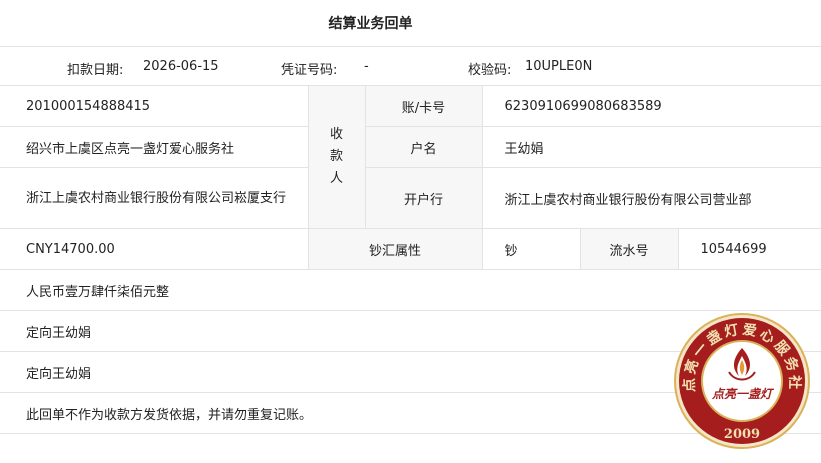 The height and width of the screenshot is (463, 821). Describe the element at coordinates (651, 147) in the screenshot. I see `payee-name-value: 王幼娟` at that location.